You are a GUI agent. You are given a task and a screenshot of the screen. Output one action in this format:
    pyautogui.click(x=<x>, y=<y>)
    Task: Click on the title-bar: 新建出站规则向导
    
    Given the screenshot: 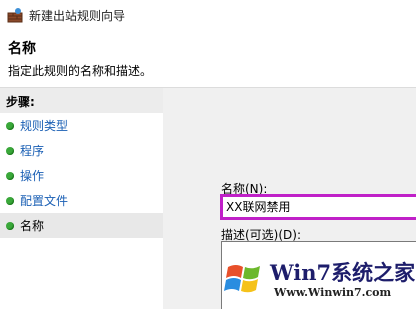 What is the action you would take?
    pyautogui.click(x=208, y=15)
    